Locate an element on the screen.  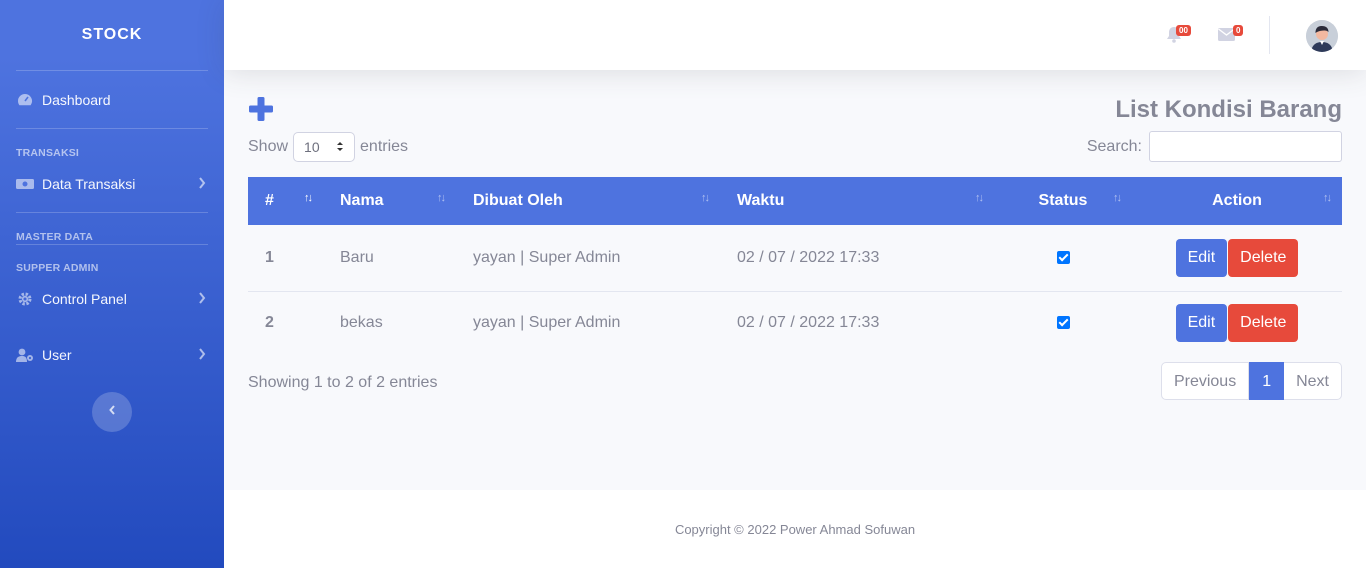
sidebar-heading-transaksi: TRANSAKSI is located at coordinates (48, 153).